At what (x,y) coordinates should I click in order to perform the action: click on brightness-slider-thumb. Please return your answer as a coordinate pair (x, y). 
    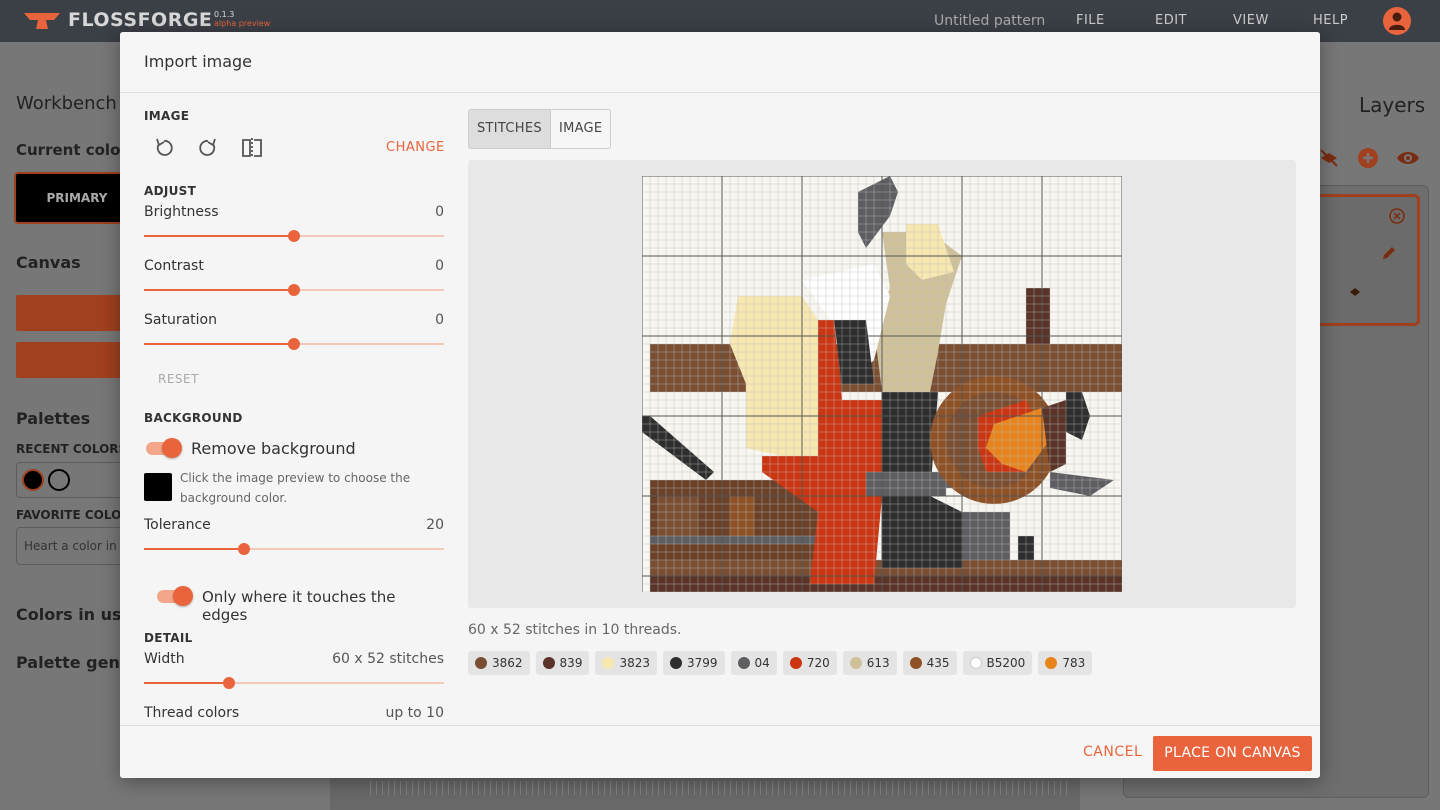
    Looking at the image, I should click on (294, 236).